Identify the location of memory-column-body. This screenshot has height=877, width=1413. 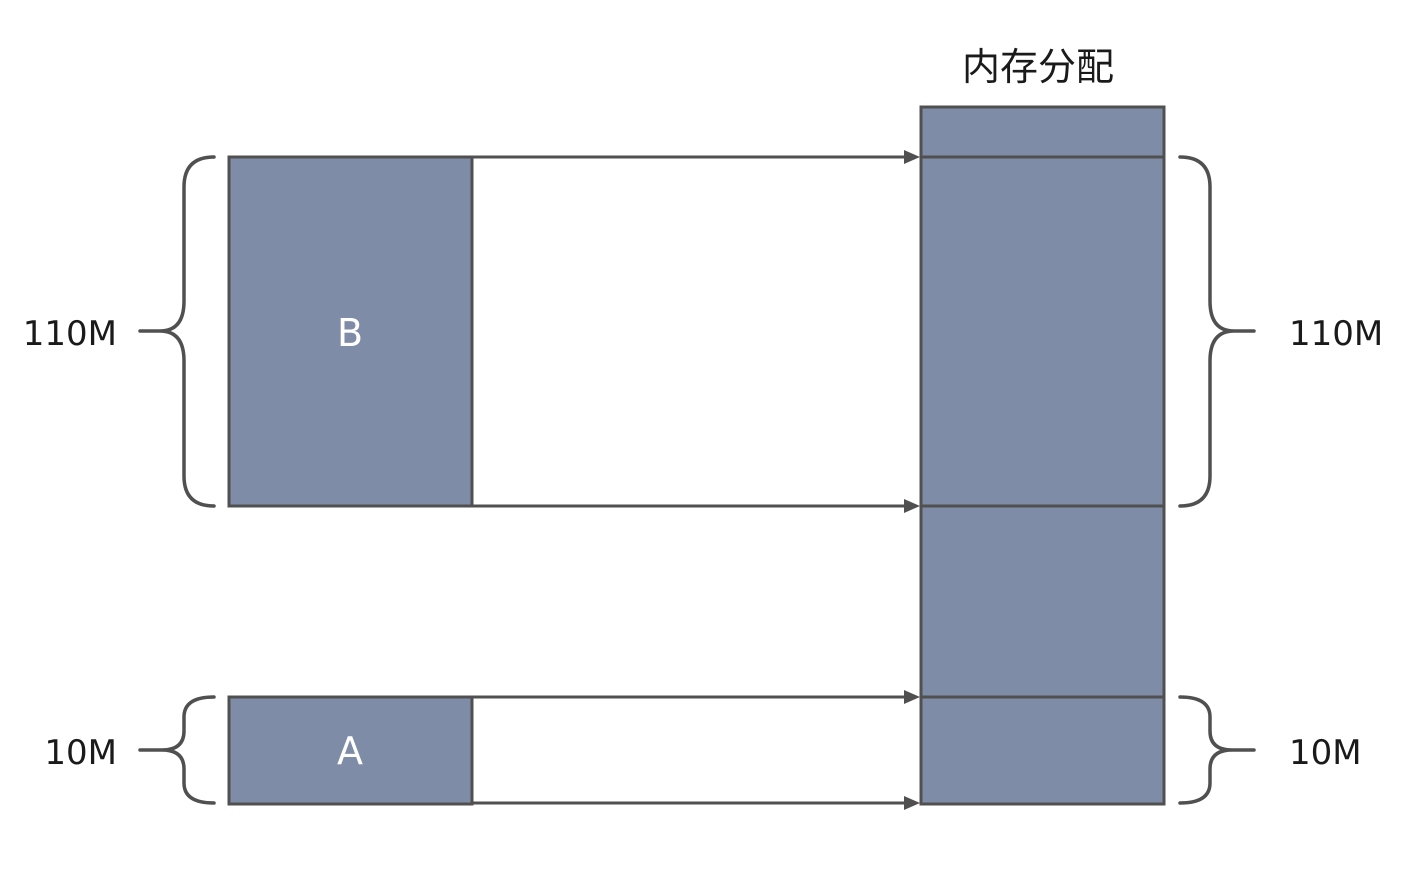
(1042, 455).